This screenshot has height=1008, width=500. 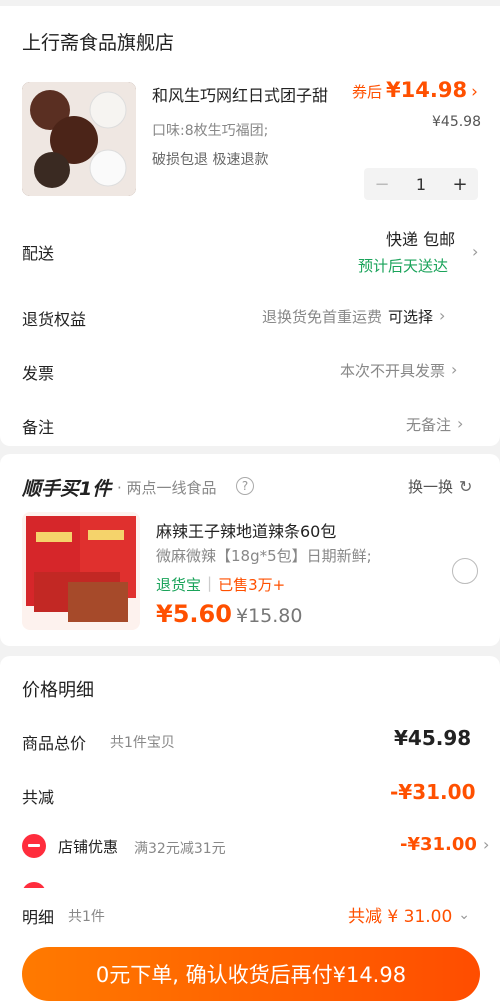 I want to click on product-flavor: 口味:8枚生巧福团;, so click(x=210, y=130).